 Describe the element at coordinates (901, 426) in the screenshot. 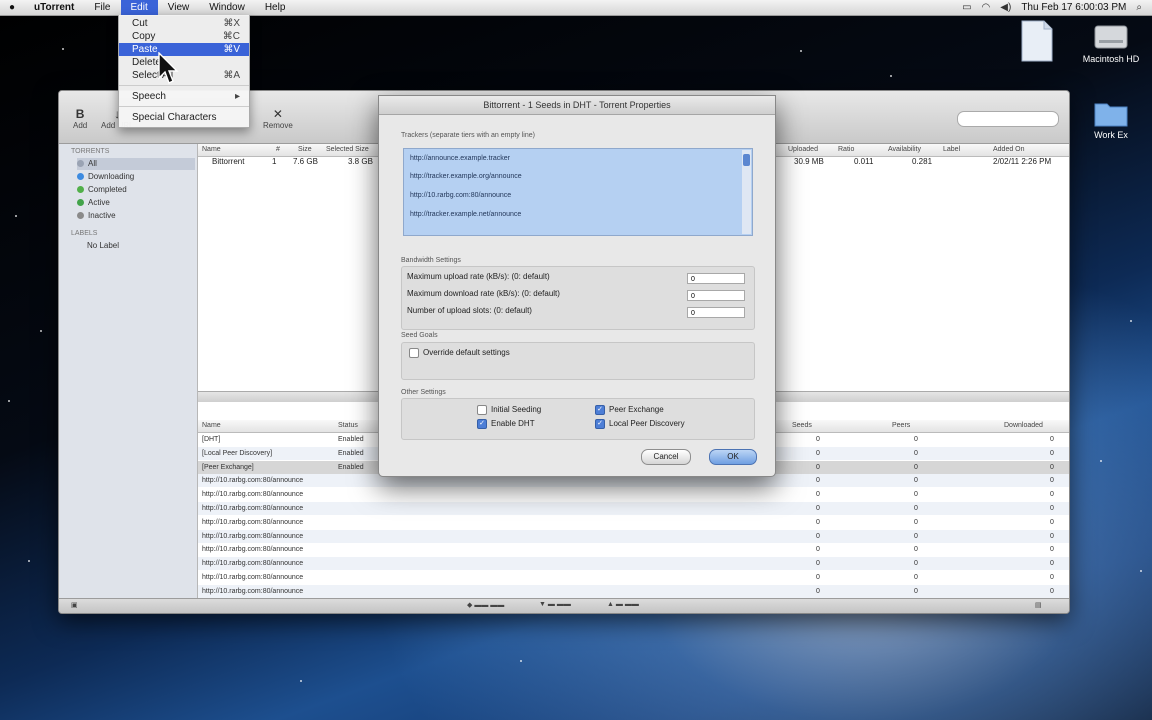

I see `col-tracker-peers: Peers` at that location.